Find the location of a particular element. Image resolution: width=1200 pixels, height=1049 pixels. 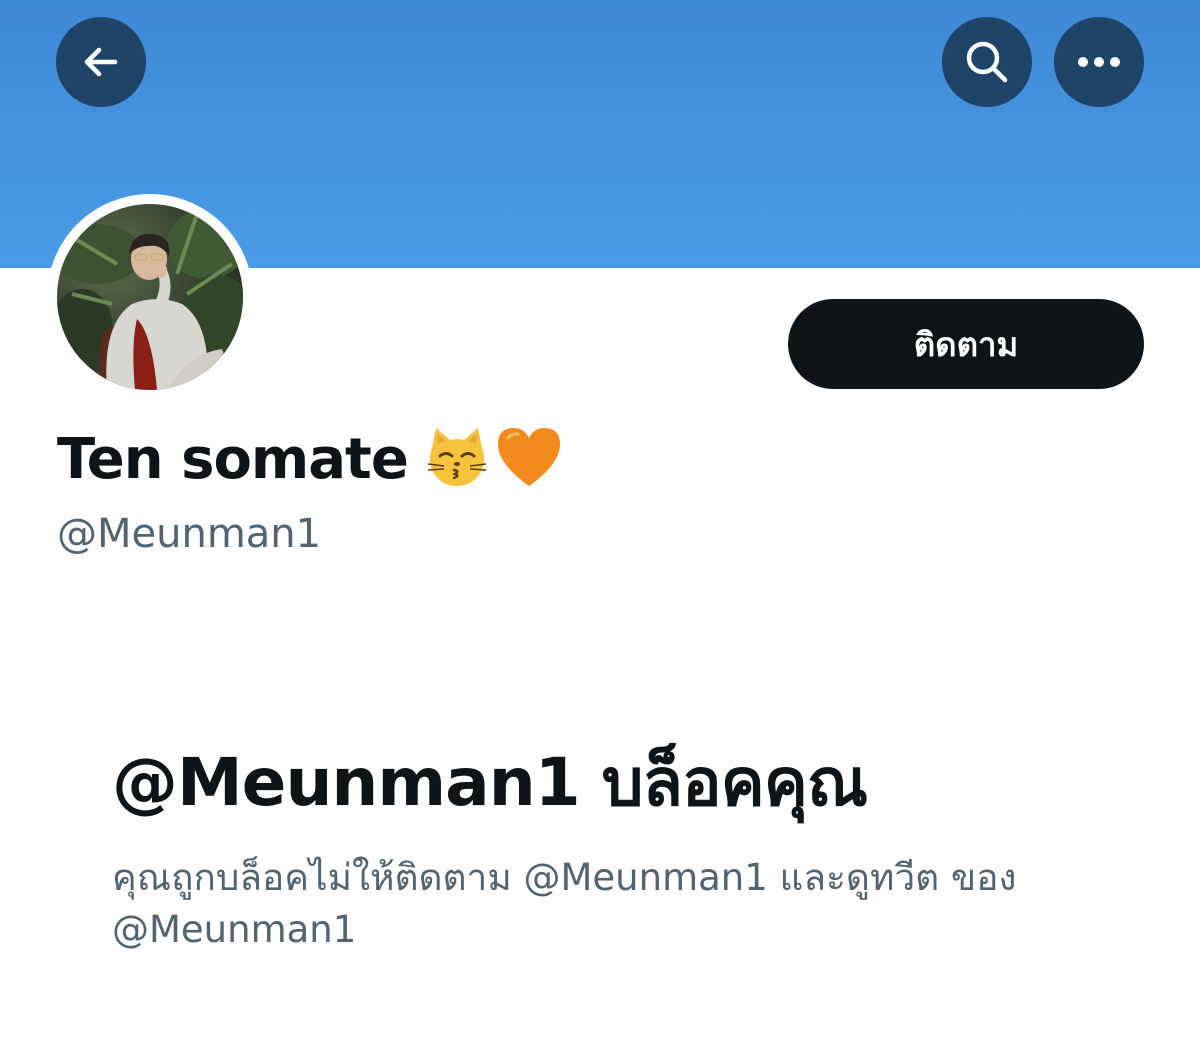

avatar is located at coordinates (150, 297).